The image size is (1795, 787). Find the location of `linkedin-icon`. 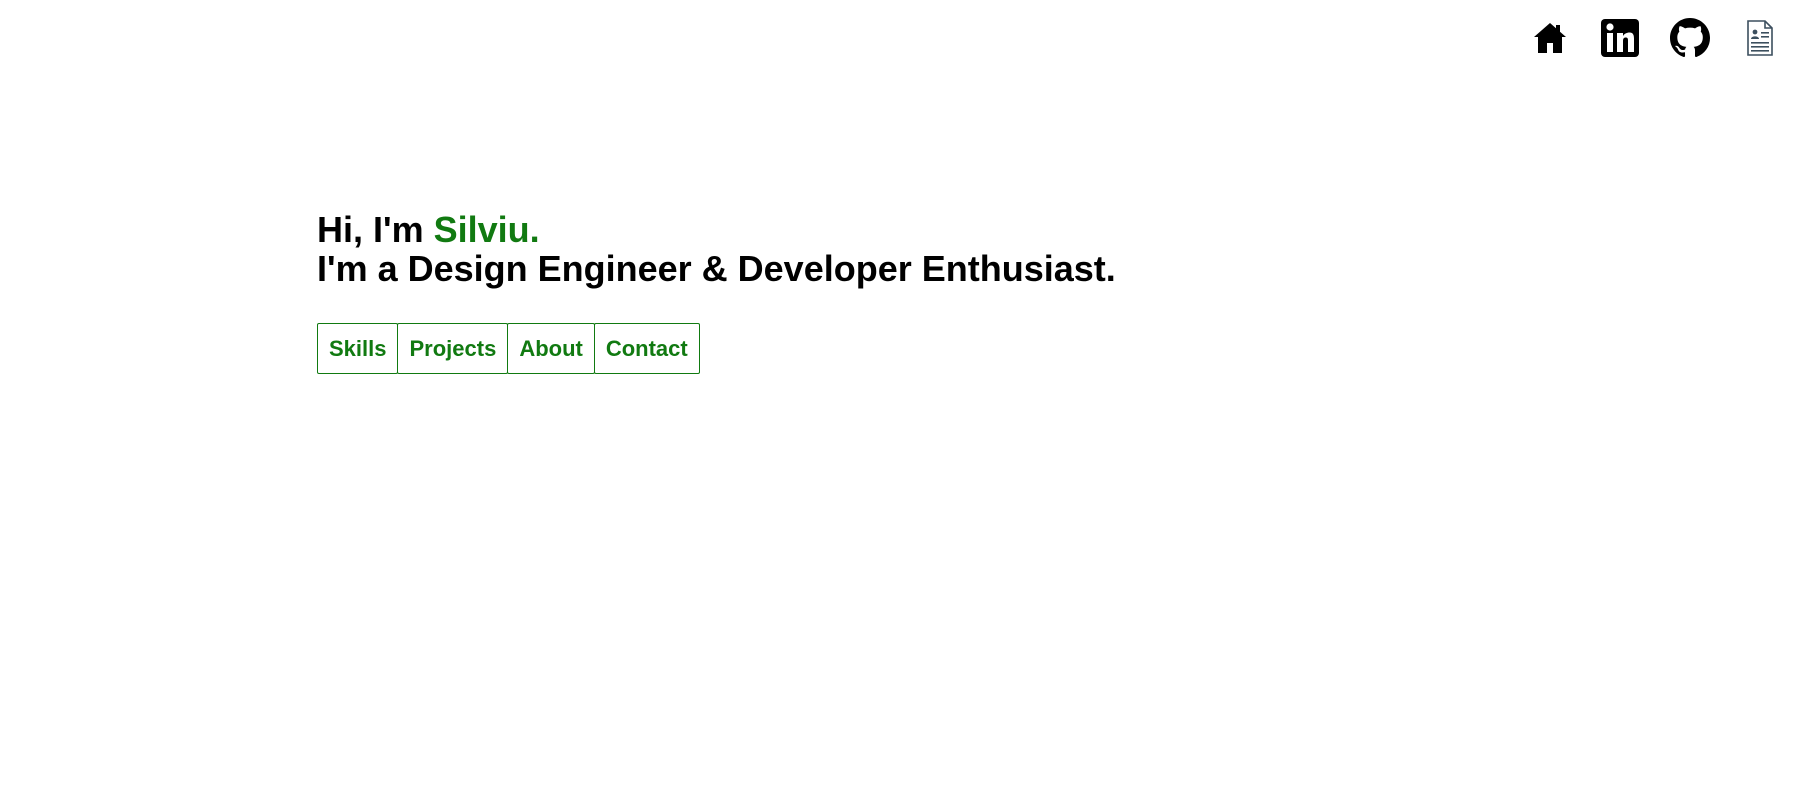

linkedin-icon is located at coordinates (1620, 38).